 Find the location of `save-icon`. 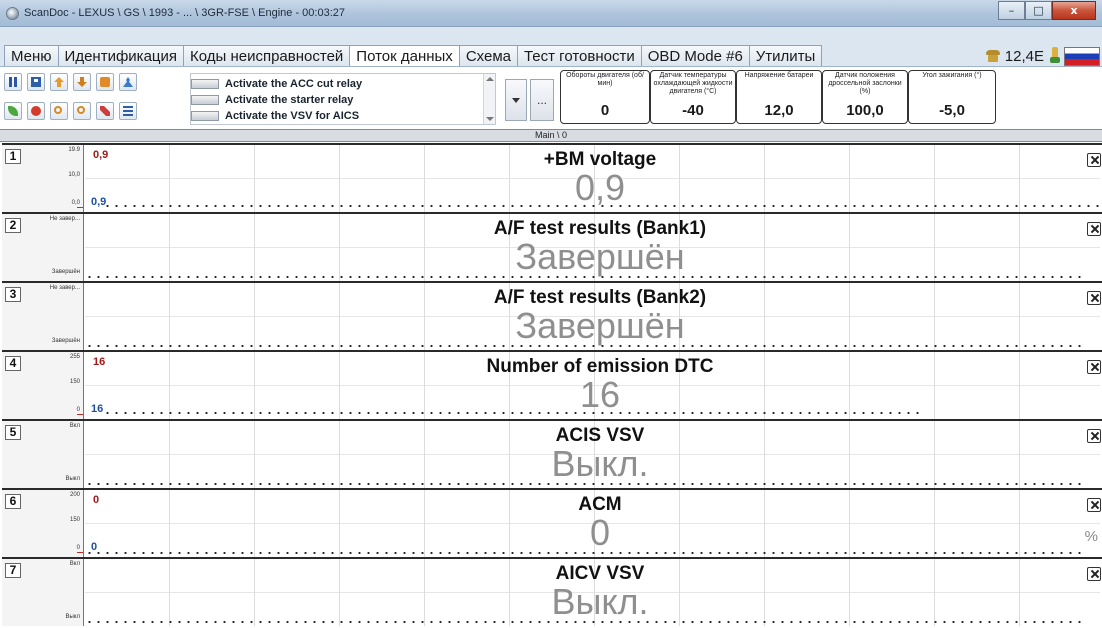

save-icon is located at coordinates (36, 82).